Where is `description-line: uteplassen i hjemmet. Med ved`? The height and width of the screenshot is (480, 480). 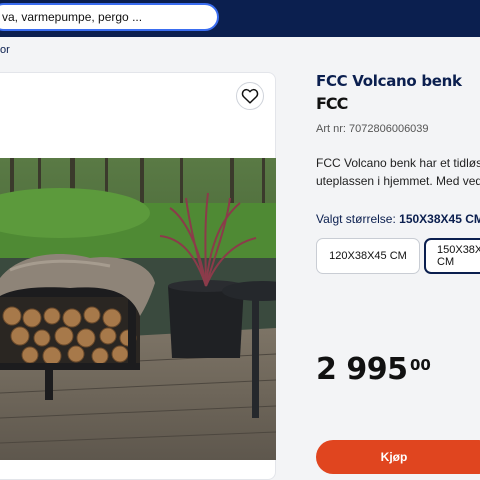
description-line: uteplassen i hjemmet. Med ved is located at coordinates (398, 181).